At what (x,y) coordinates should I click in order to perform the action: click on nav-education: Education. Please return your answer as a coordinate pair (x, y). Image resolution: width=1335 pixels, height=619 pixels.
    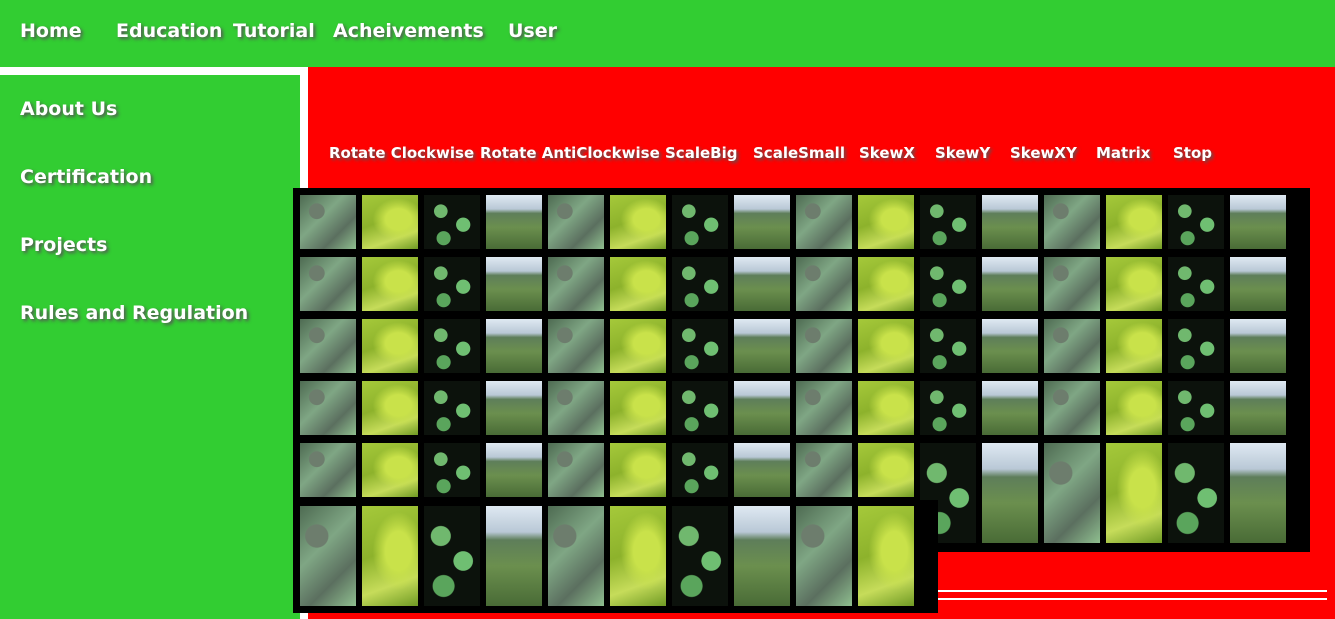
    Looking at the image, I should click on (169, 31).